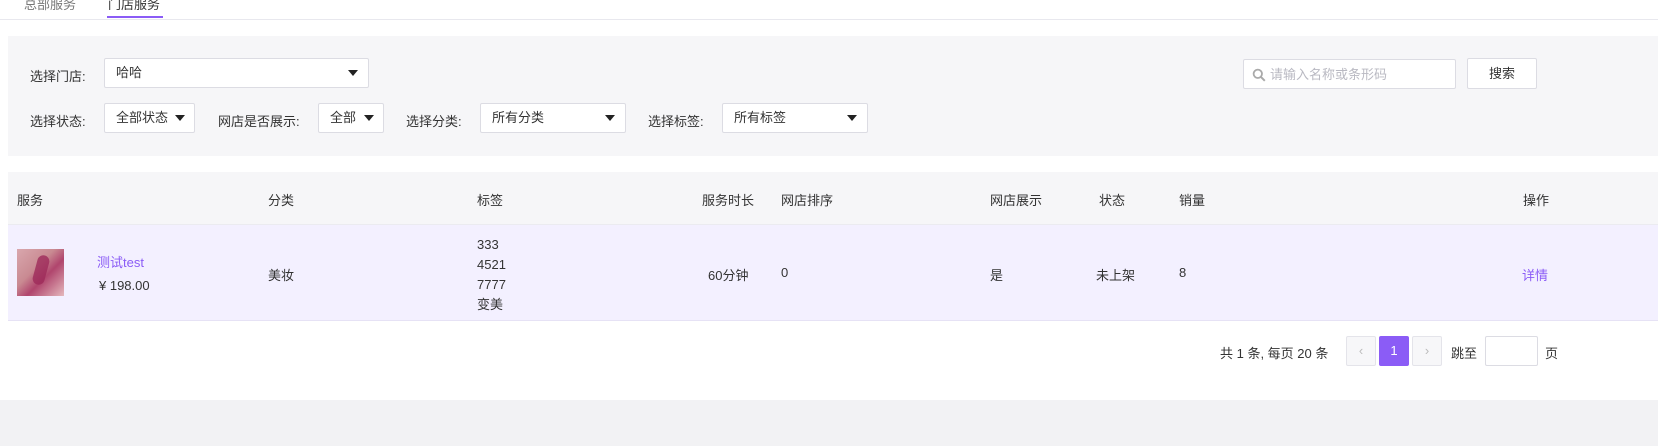 The width and height of the screenshot is (1658, 446). Describe the element at coordinates (1116, 275) in the screenshot. I see `status-value: 未上架` at that location.